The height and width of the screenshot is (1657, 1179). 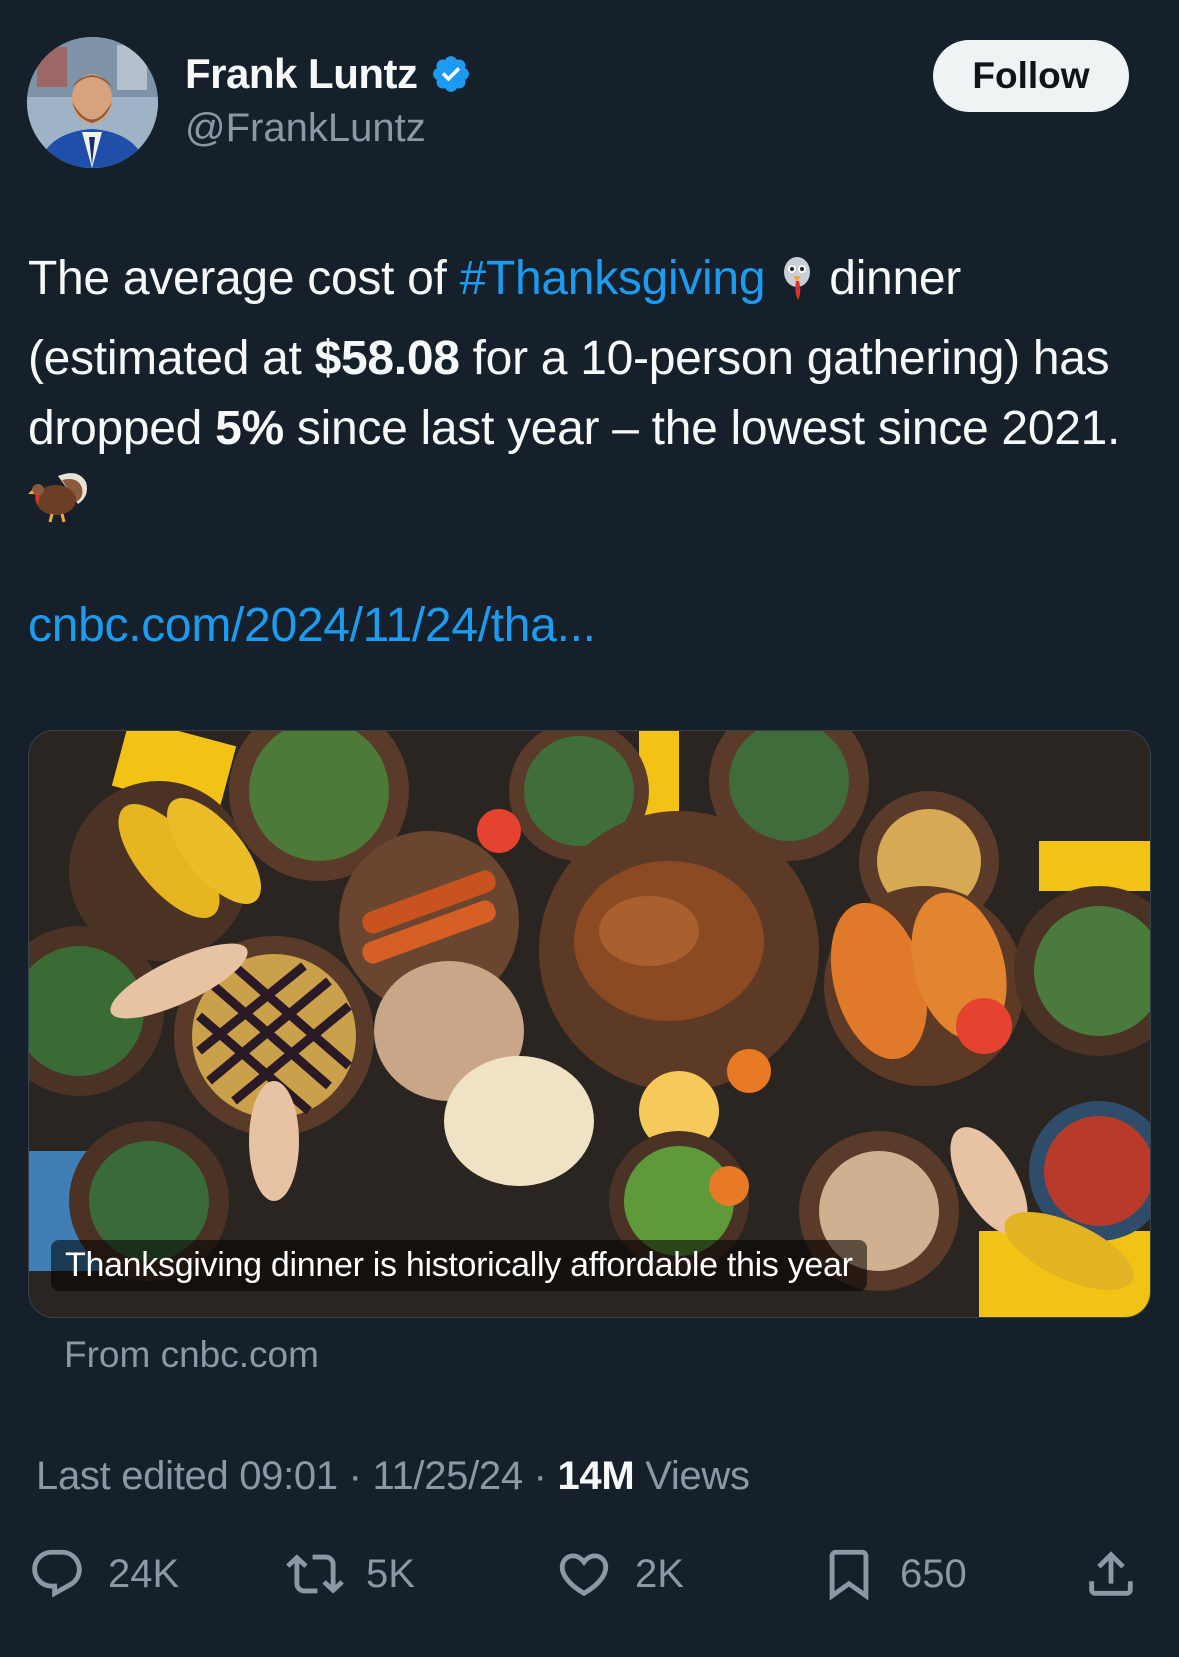 I want to click on like-count: 2K, so click(x=659, y=1573).